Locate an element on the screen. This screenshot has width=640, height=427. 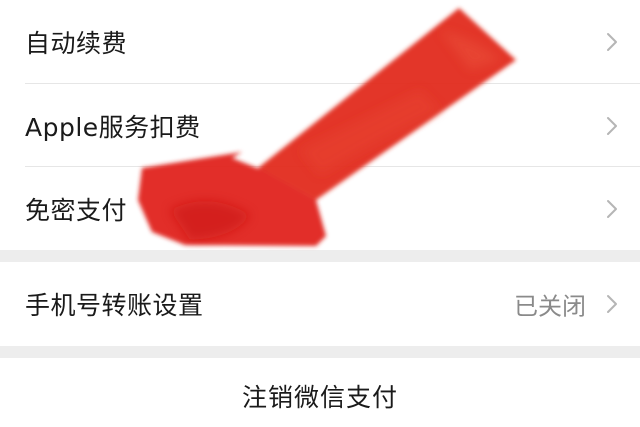
password-free-payment-label: 免密支付 is located at coordinates (76, 210).